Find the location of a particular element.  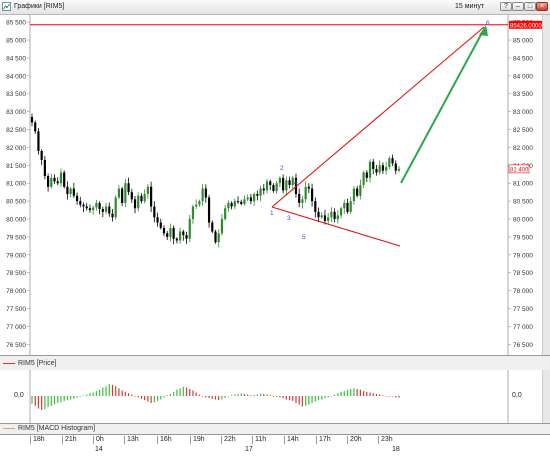

macd-panel: 0,0 0,0 is located at coordinates (275, 396).